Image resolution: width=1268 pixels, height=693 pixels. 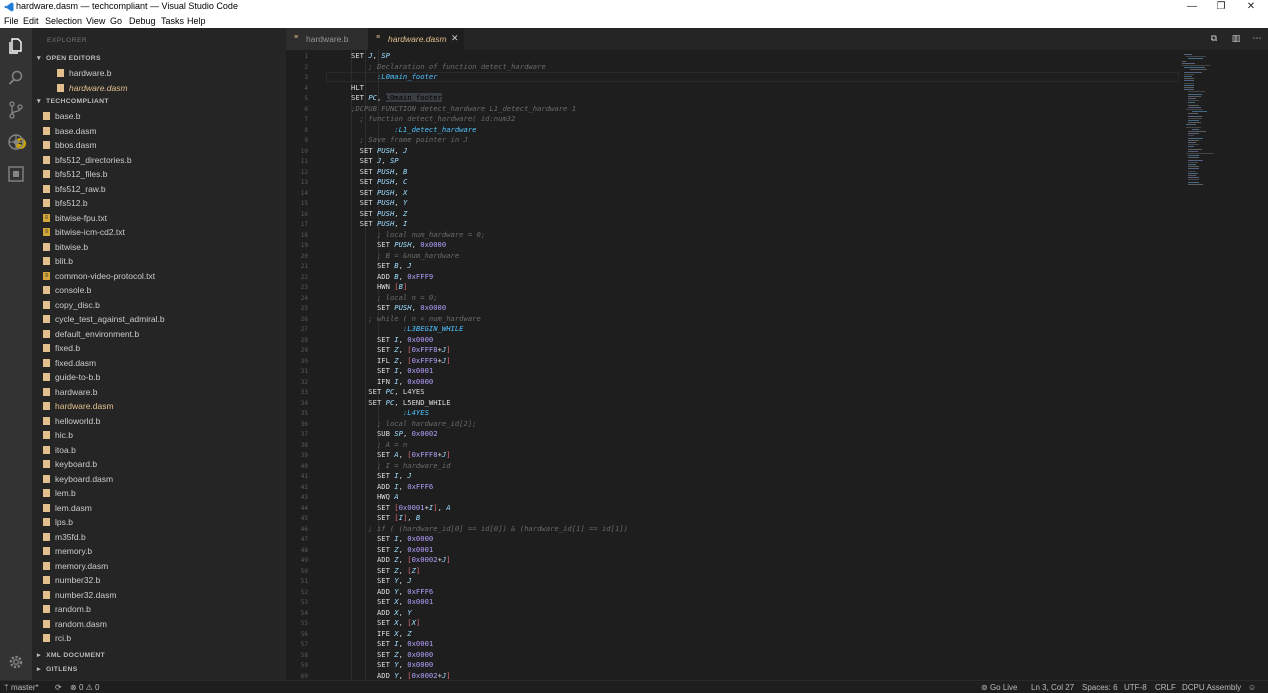 What do you see at coordinates (401, 455) in the screenshot?
I see `code-line: SET A, [0xFFF8+J]` at bounding box center [401, 455].